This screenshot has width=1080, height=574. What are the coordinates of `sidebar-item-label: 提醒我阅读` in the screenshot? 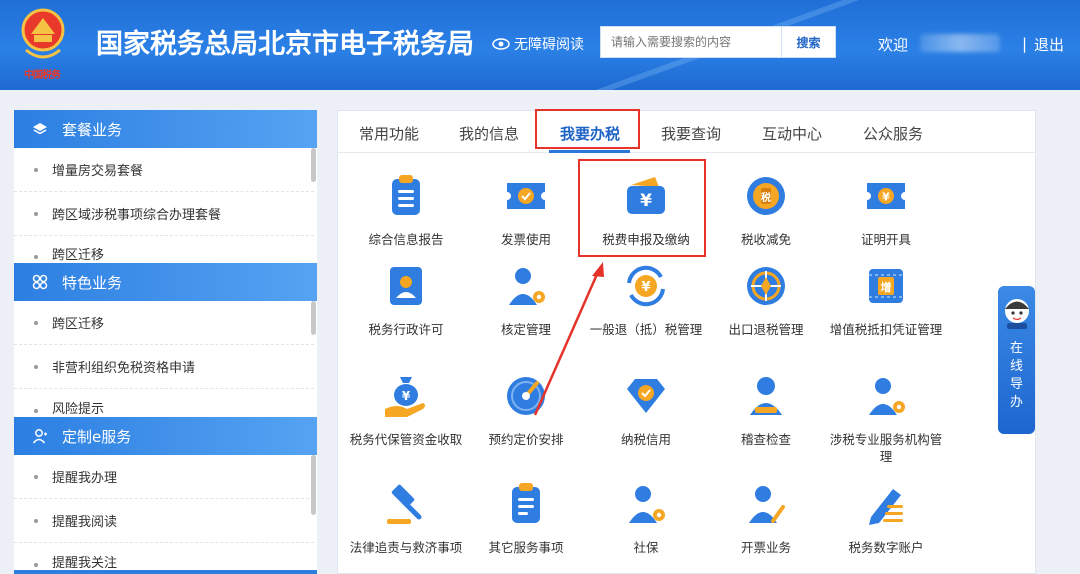 It's located at (85, 522).